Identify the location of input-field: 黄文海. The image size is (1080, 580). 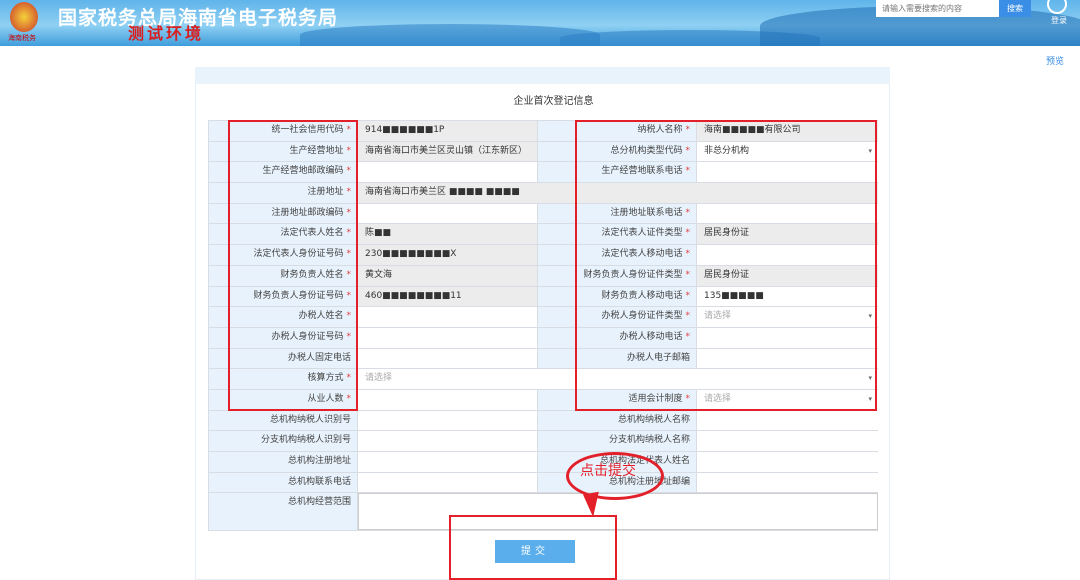
(447, 275).